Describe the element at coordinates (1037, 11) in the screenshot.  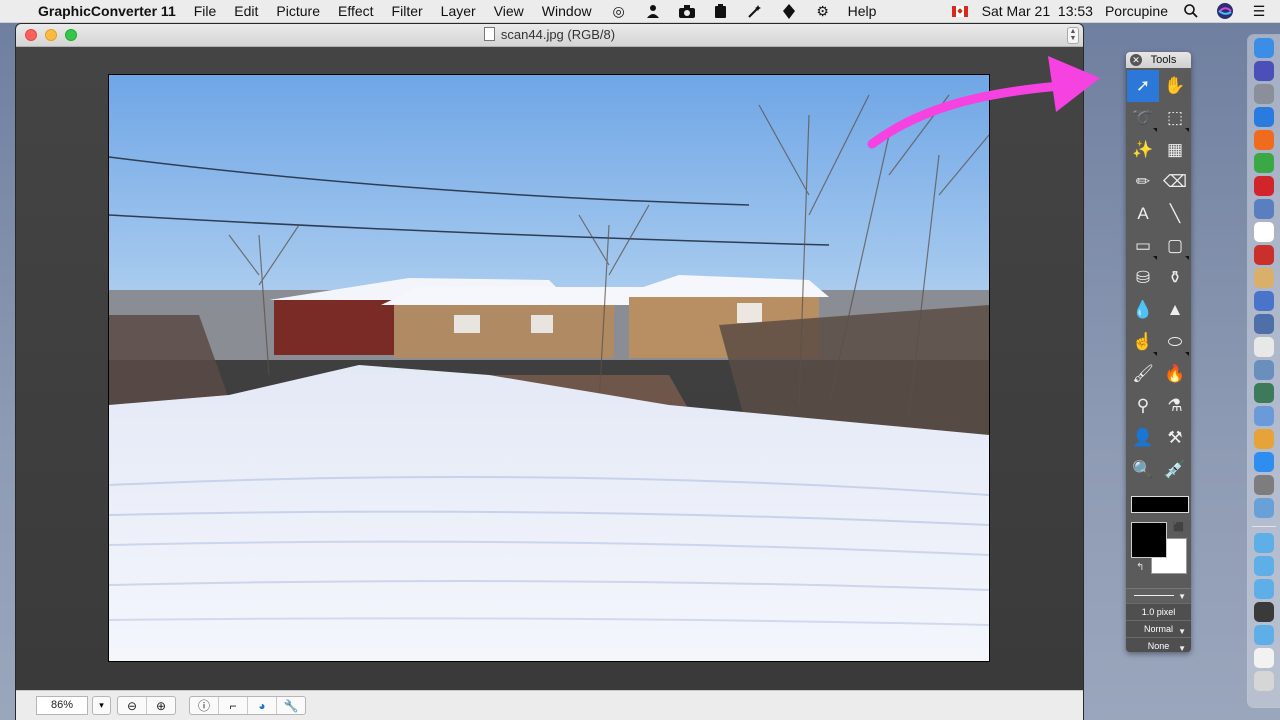
I see `menu-clock: Sat Mar 21 13:53` at that location.